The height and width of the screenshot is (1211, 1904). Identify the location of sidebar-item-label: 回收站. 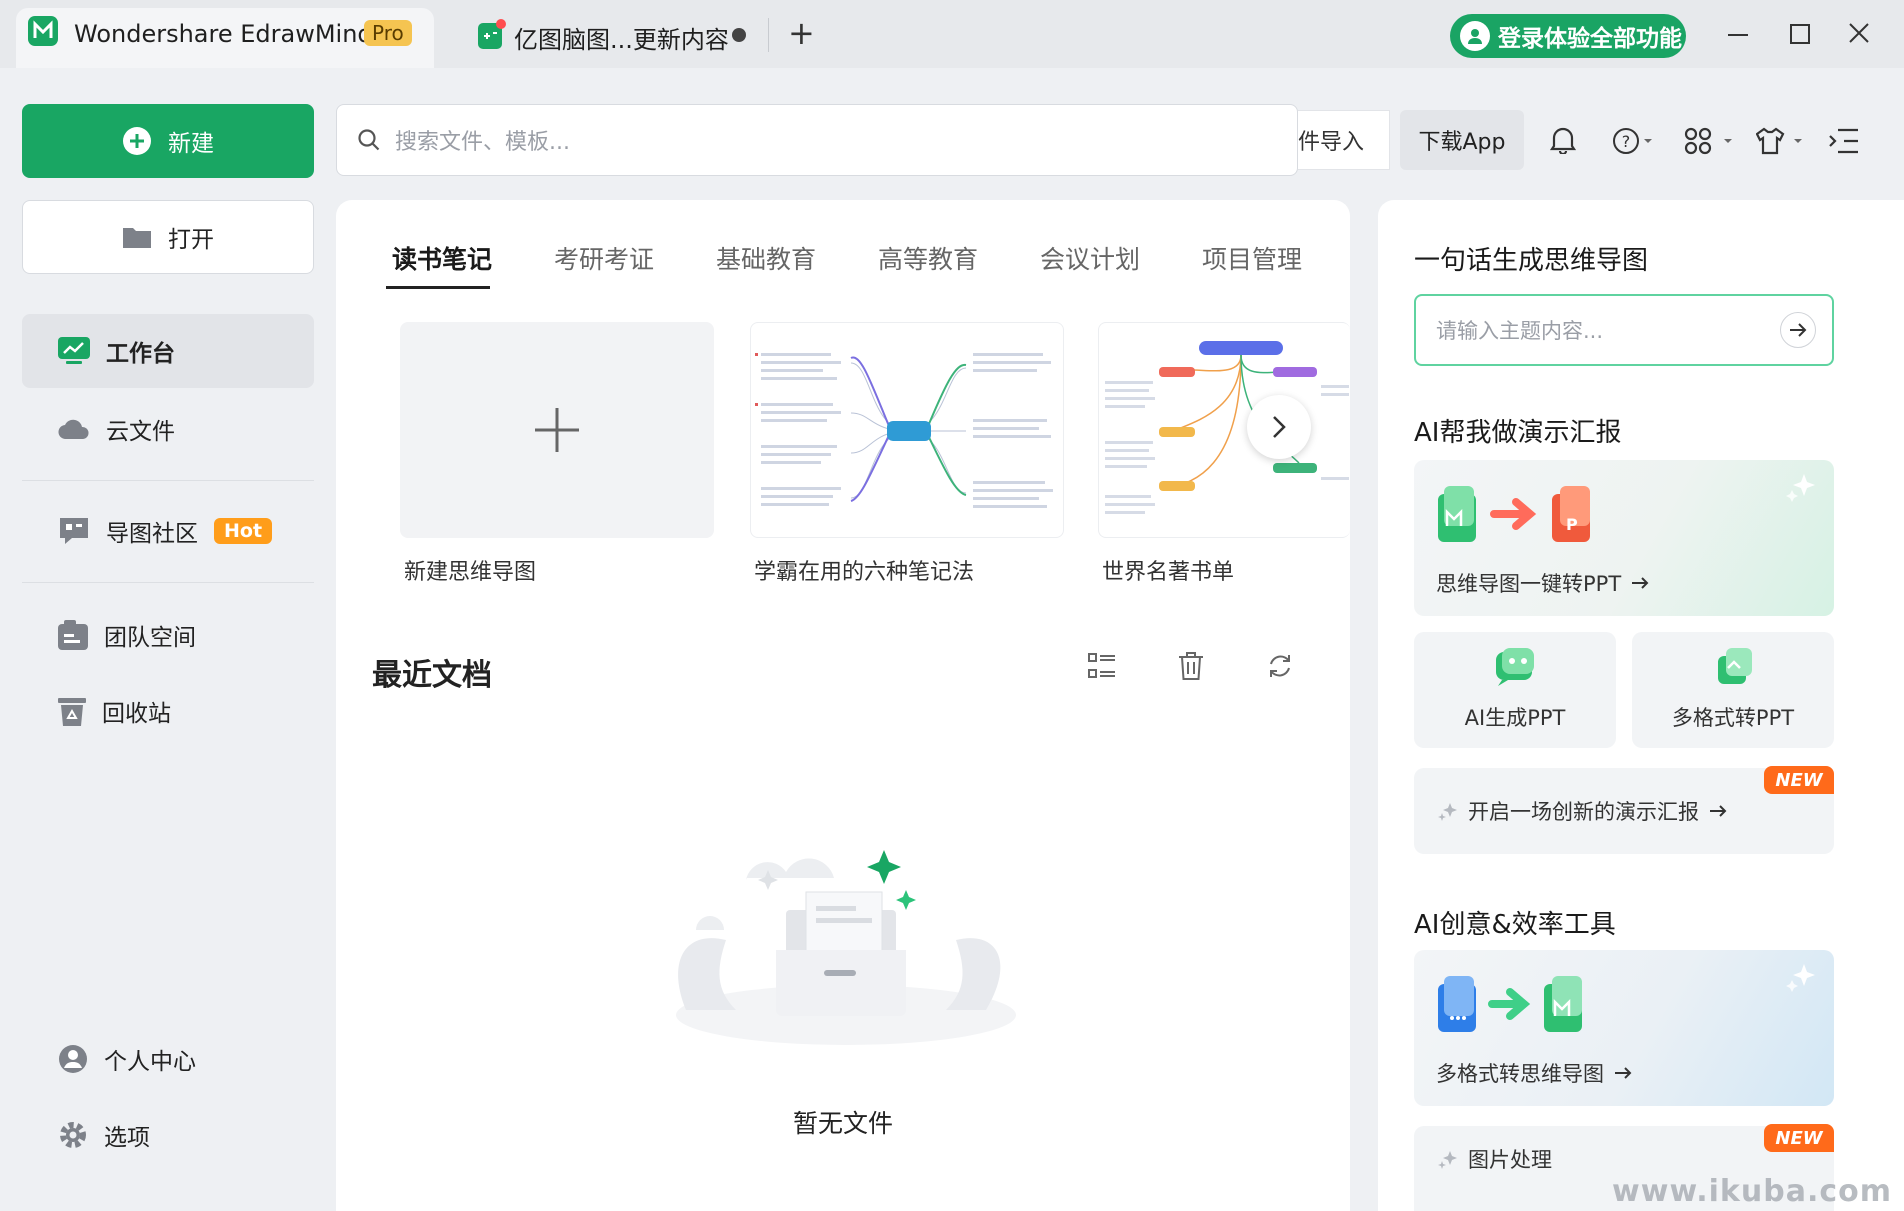
(136, 714).